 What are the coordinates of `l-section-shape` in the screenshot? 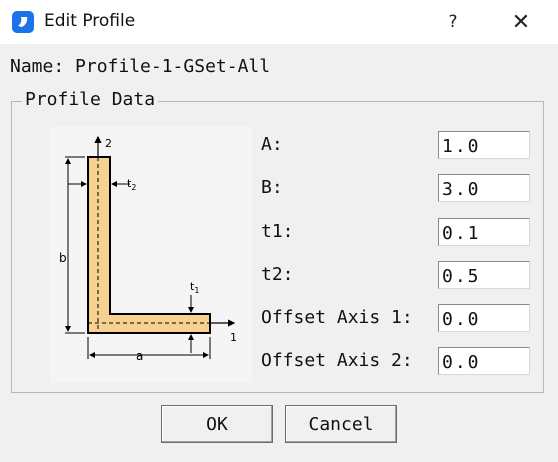 It's located at (149, 245).